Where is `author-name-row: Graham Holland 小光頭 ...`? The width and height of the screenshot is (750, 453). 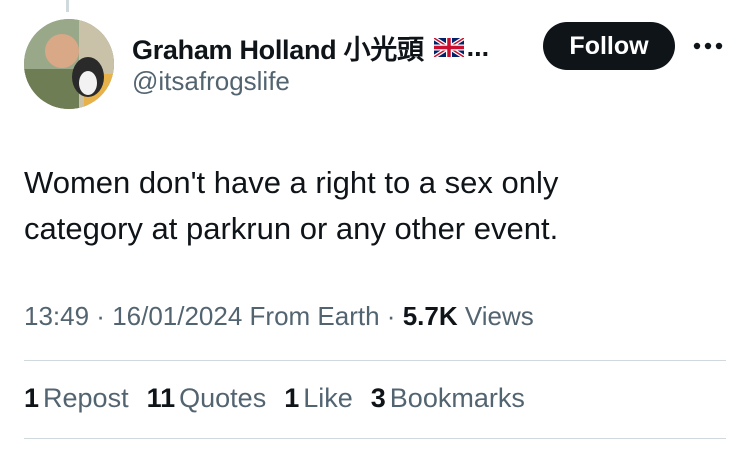 author-name-row: Graham Holland 小光頭 ... is located at coordinates (311, 47).